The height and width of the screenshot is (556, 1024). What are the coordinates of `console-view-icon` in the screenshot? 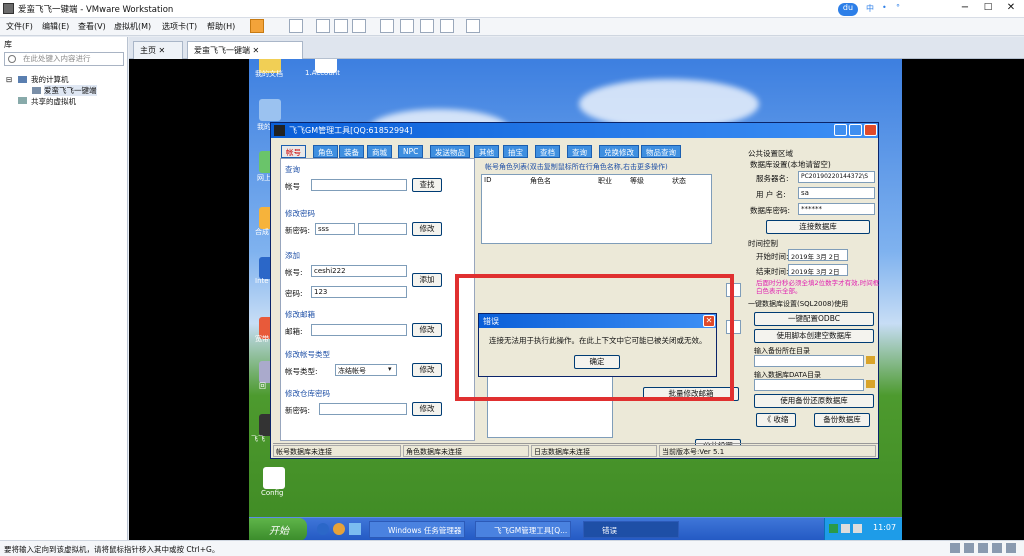 It's located at (473, 26).